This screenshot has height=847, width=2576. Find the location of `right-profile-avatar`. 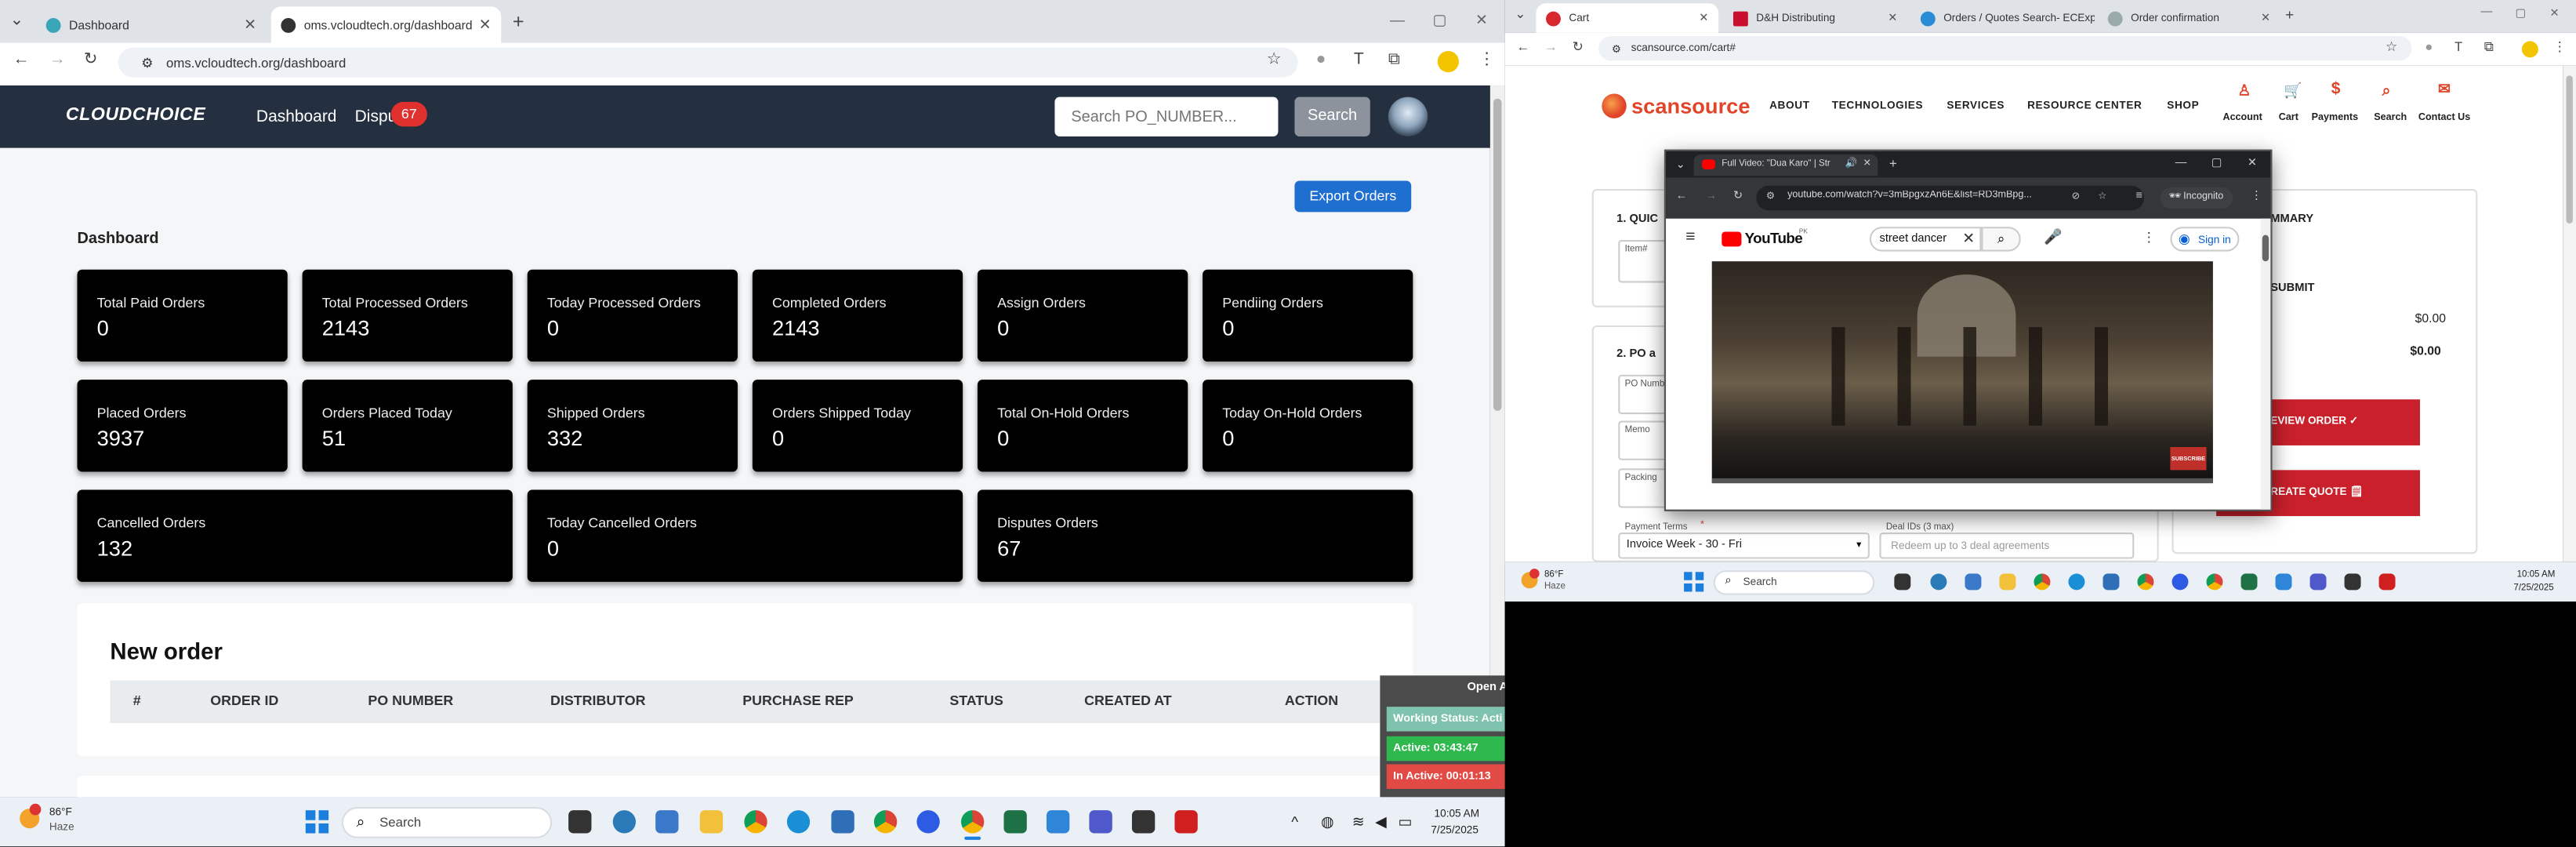

right-profile-avatar is located at coordinates (2529, 49).